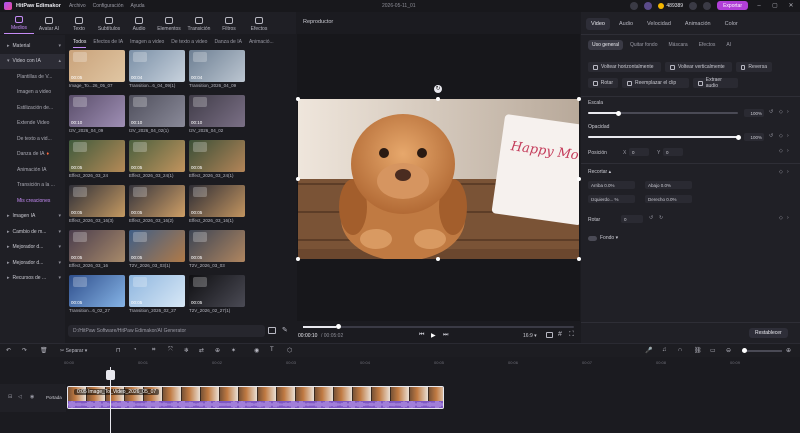 This screenshot has height=433, width=800. What do you see at coordinates (680, 350) in the screenshot?
I see `magnet-icon: ∩` at bounding box center [680, 350].